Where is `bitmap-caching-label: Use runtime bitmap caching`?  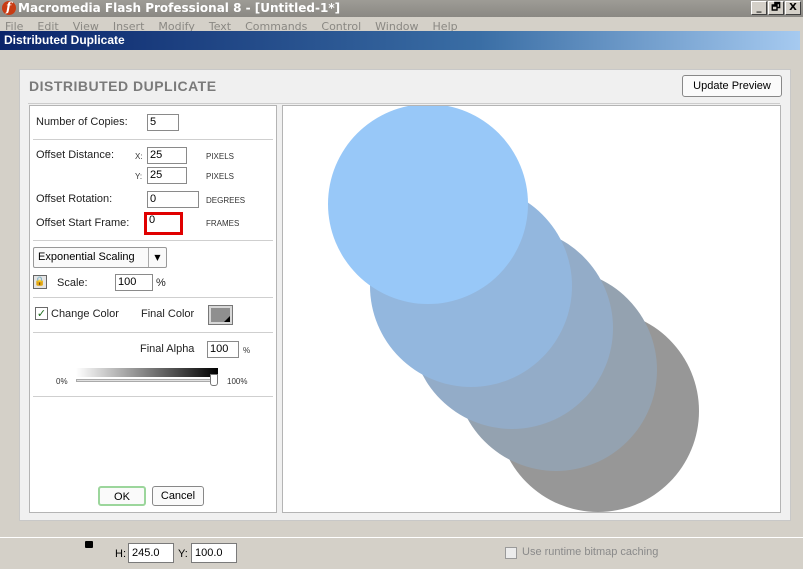 bitmap-caching-label: Use runtime bitmap caching is located at coordinates (590, 552).